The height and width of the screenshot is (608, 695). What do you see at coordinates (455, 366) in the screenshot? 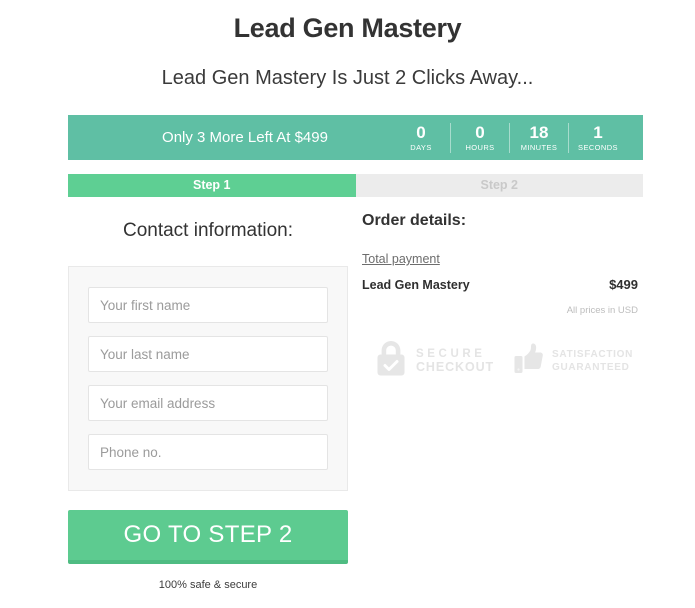
I see `secure-checkout-line-2: CHECKOUT` at bounding box center [455, 366].